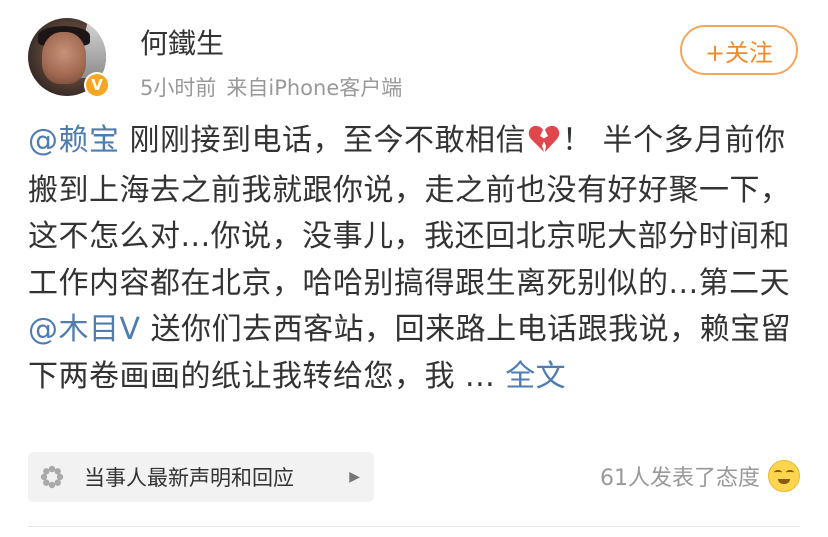 The image size is (828, 537). Describe the element at coordinates (314, 88) in the screenshot. I see `post-source: 来自iPhone客户端` at that location.